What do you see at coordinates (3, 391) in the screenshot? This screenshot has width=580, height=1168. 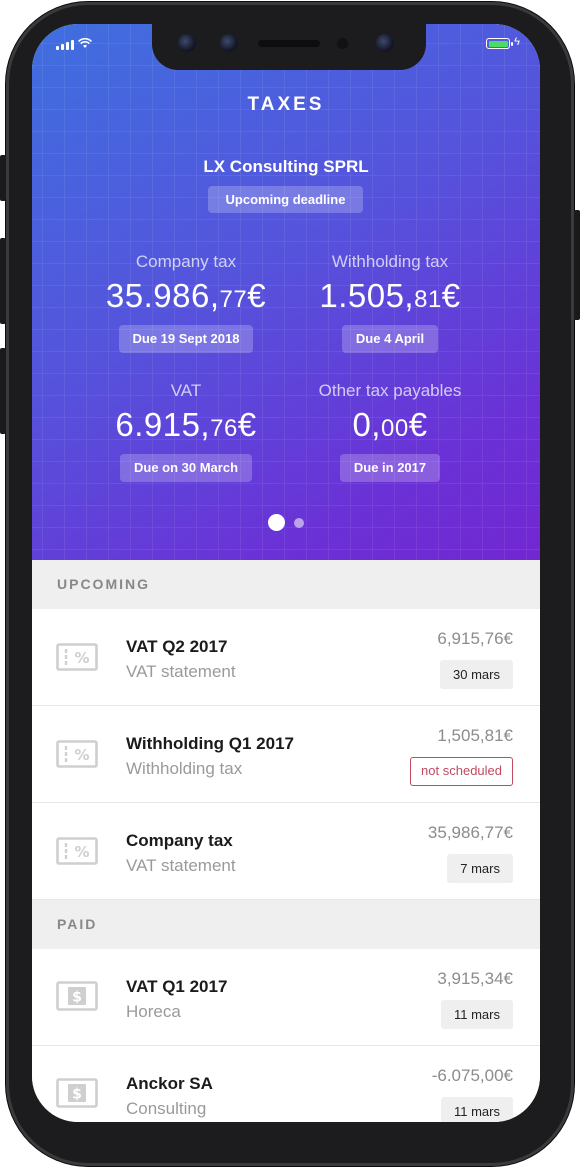 I see `volume-down-button` at bounding box center [3, 391].